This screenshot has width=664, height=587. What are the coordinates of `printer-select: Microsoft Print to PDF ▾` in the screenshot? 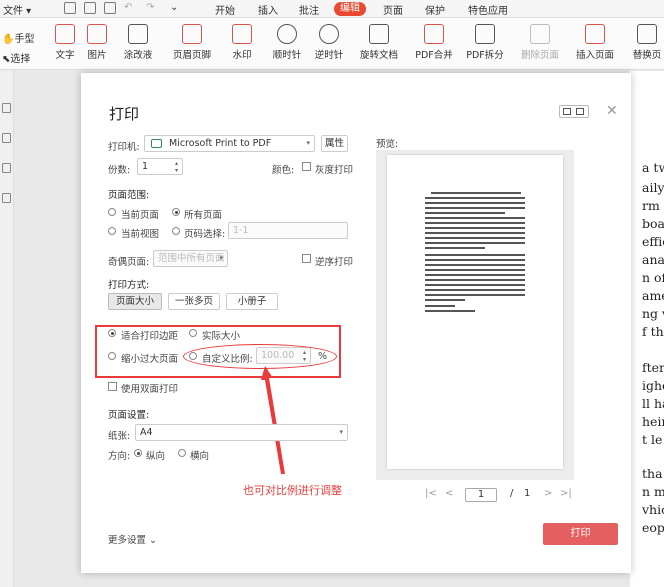 It's located at (229, 143).